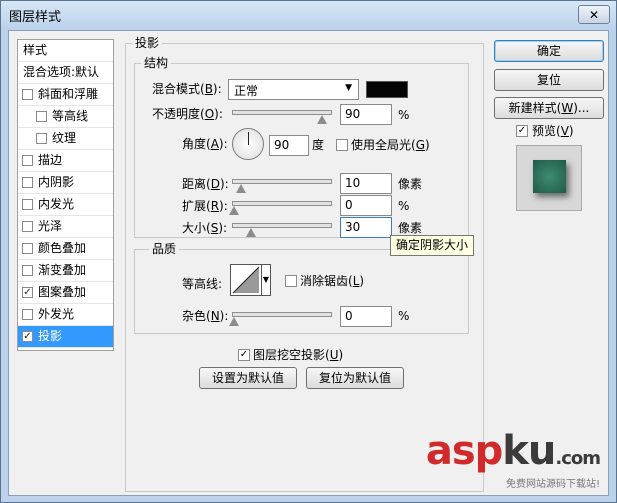  I want to click on spread-slider-thumb, so click(234, 210).